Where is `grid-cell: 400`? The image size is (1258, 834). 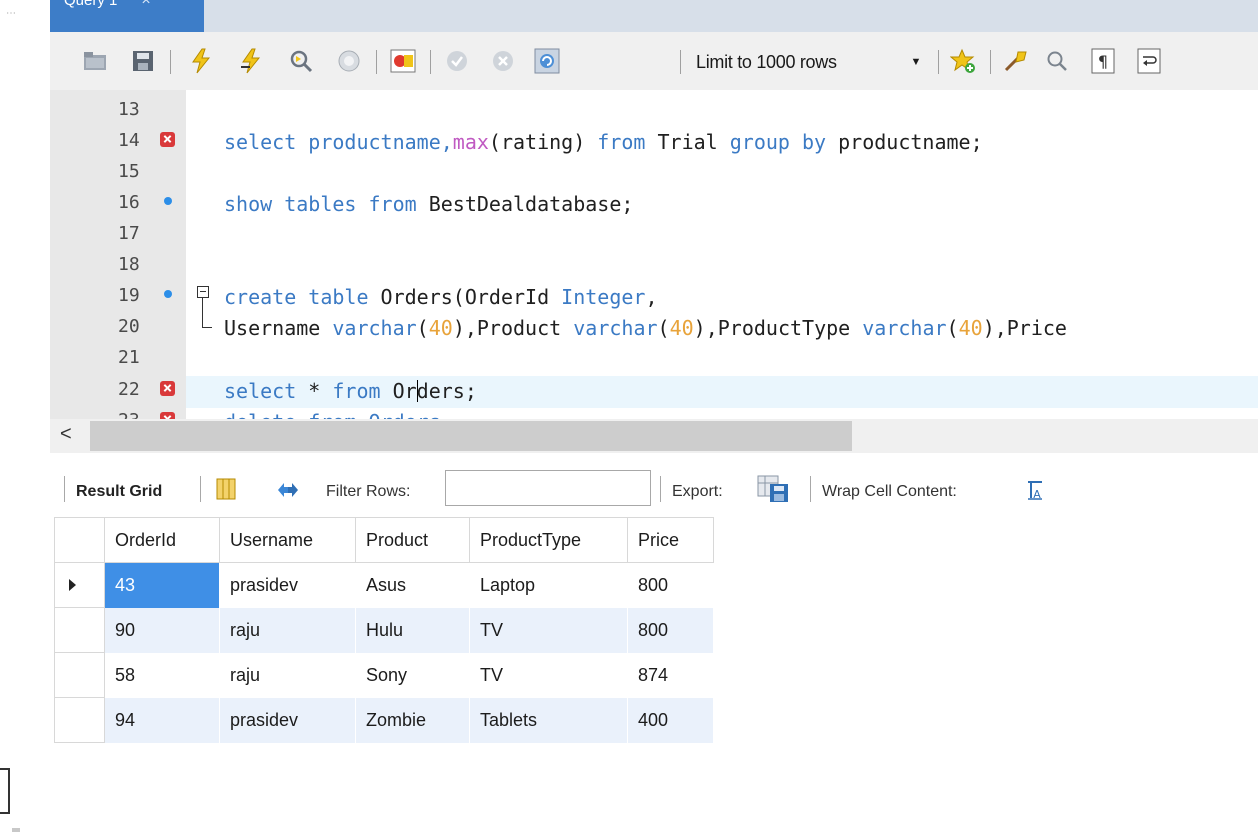
grid-cell: 400 is located at coordinates (670, 720).